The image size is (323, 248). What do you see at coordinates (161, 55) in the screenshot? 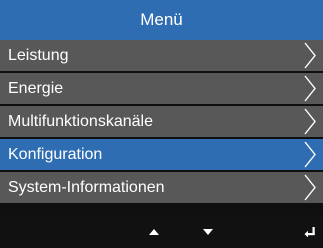
I see `menu-item-leistung: Leistung` at bounding box center [161, 55].